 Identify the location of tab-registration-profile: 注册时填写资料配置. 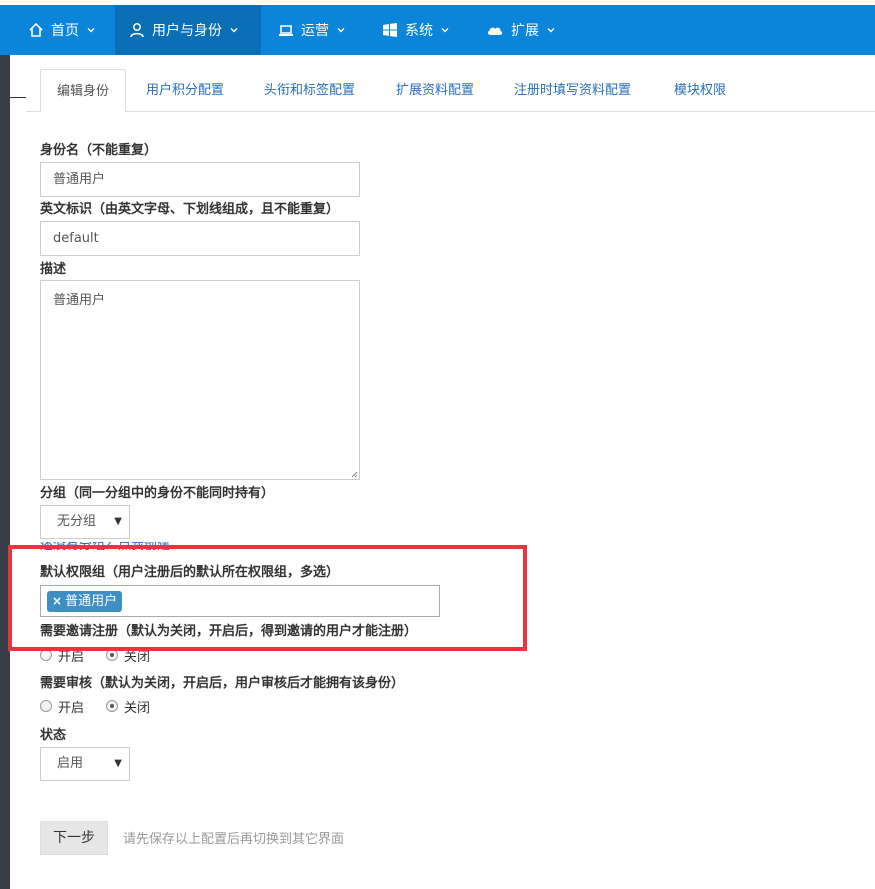
(572, 90).